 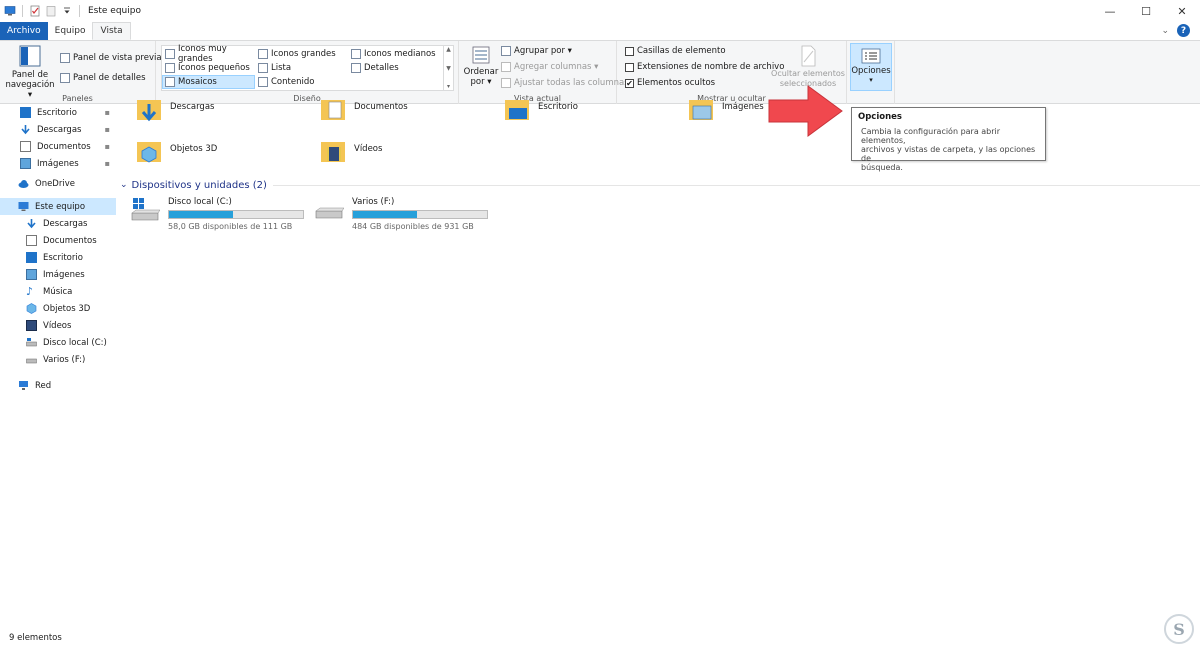 I want to click on options-label: Opciones, so click(x=871, y=71).